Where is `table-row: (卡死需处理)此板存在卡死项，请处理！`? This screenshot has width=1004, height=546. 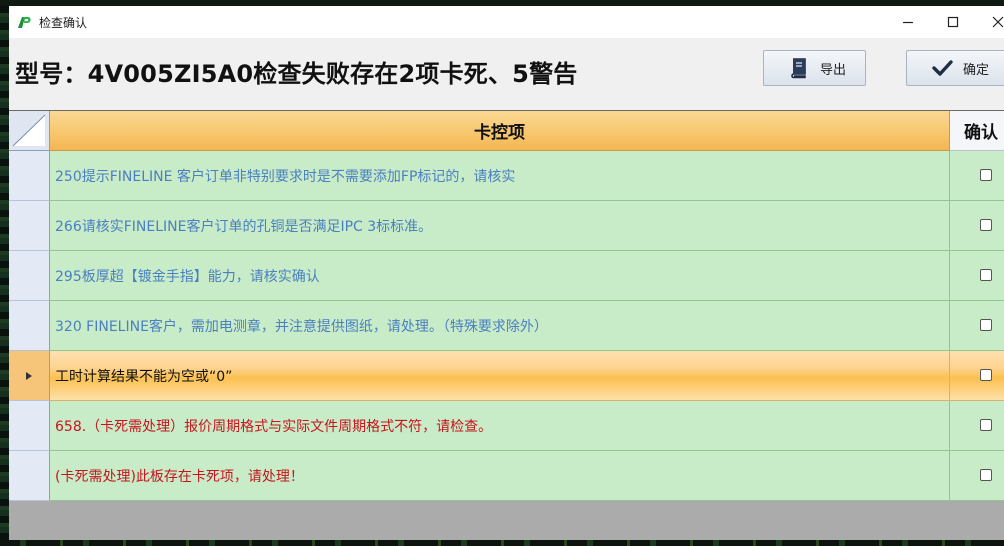 table-row: (卡死需处理)此板存在卡死项，请处理！ is located at coordinates (506, 476).